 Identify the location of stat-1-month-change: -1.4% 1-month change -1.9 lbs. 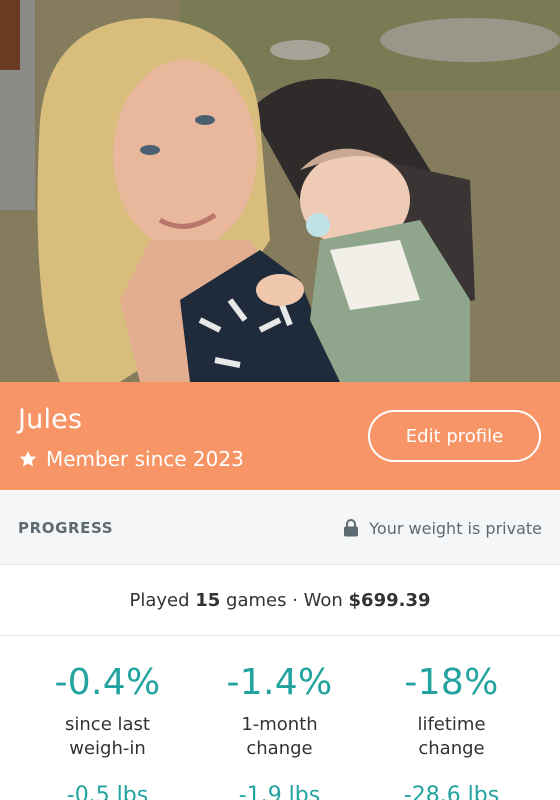
(279, 718).